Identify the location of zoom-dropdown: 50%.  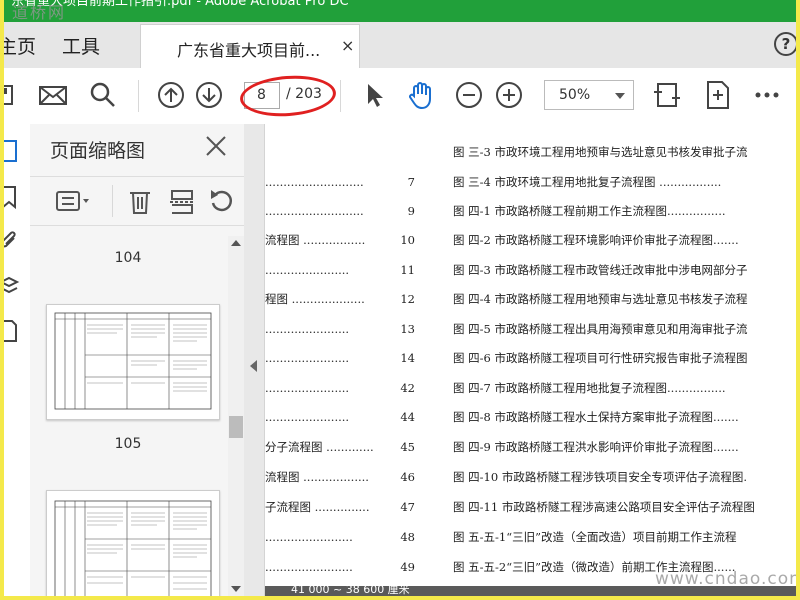
(589, 95).